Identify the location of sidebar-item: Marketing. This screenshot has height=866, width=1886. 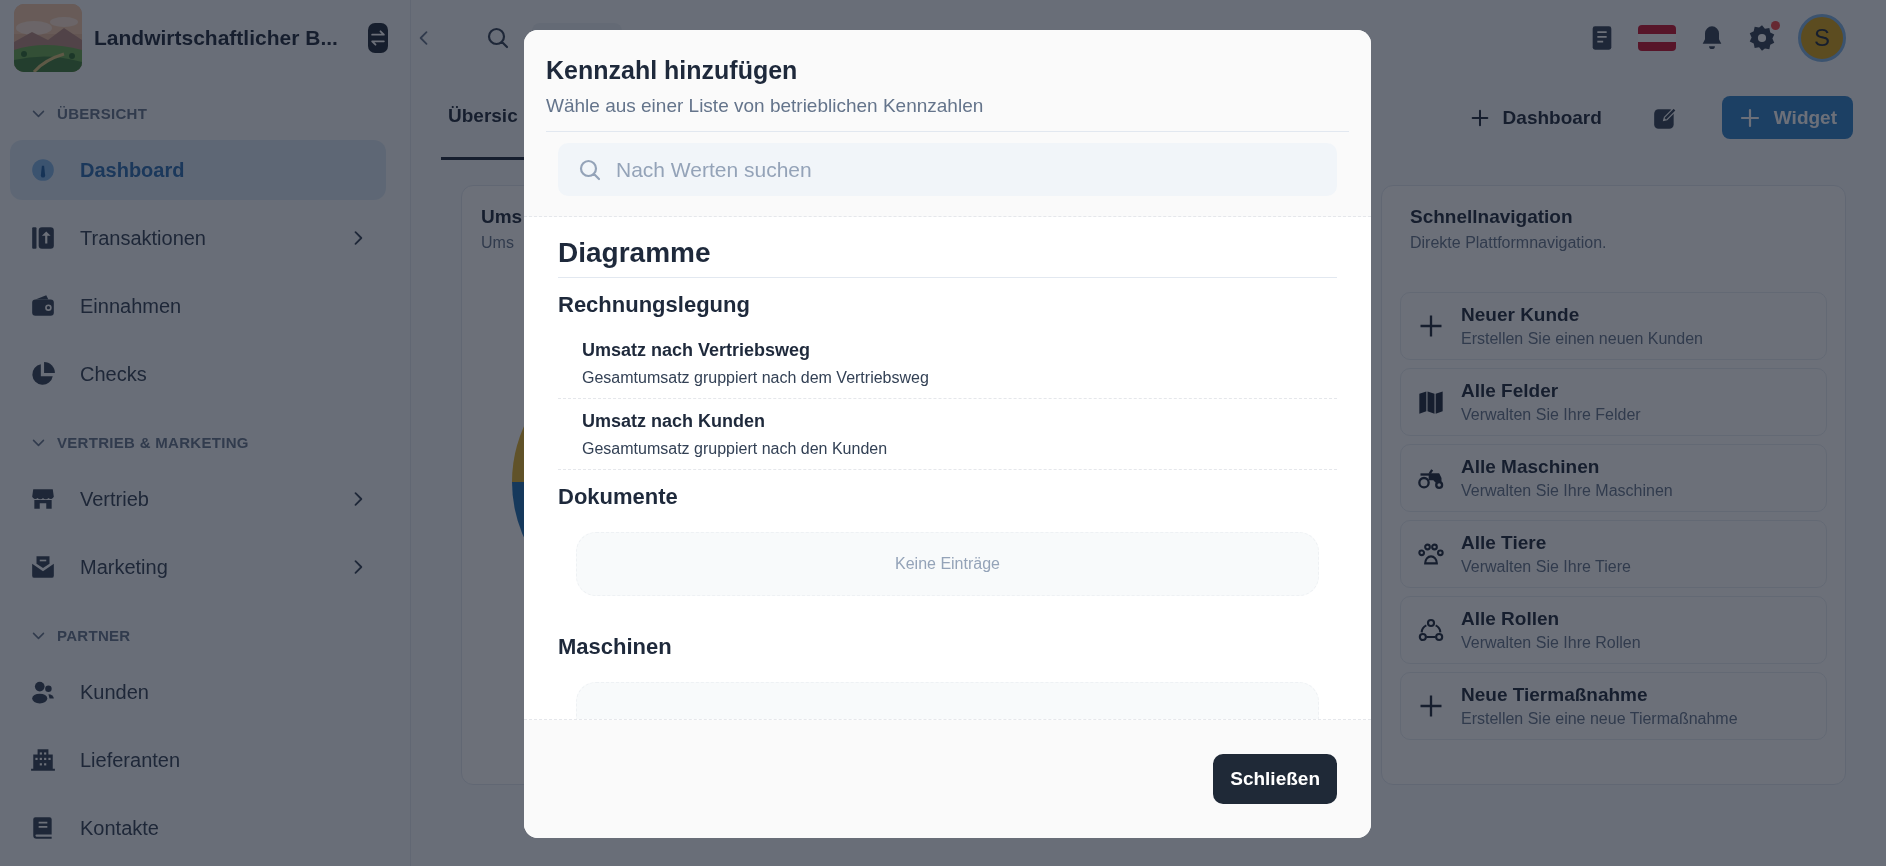
(198, 567).